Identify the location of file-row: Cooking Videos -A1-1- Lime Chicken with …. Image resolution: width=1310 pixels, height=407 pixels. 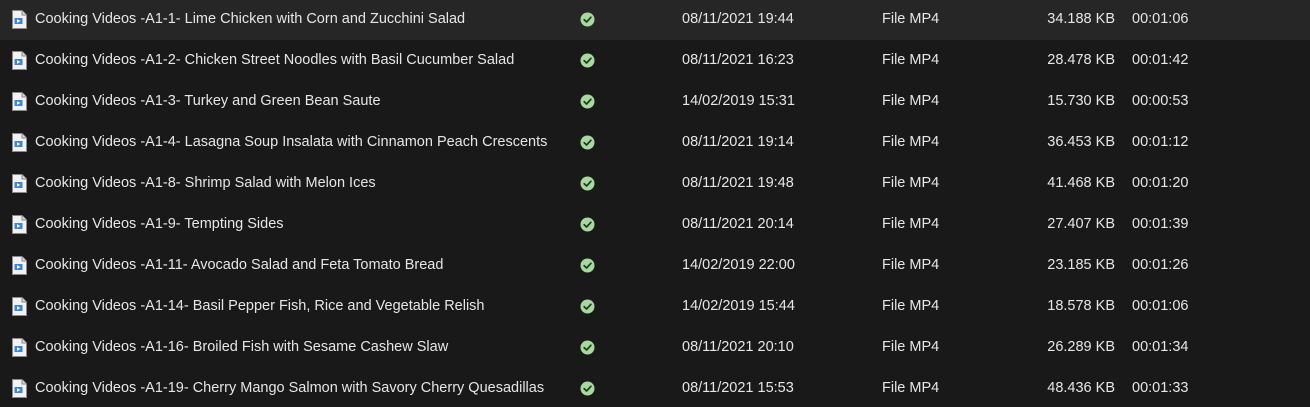
(655, 20).